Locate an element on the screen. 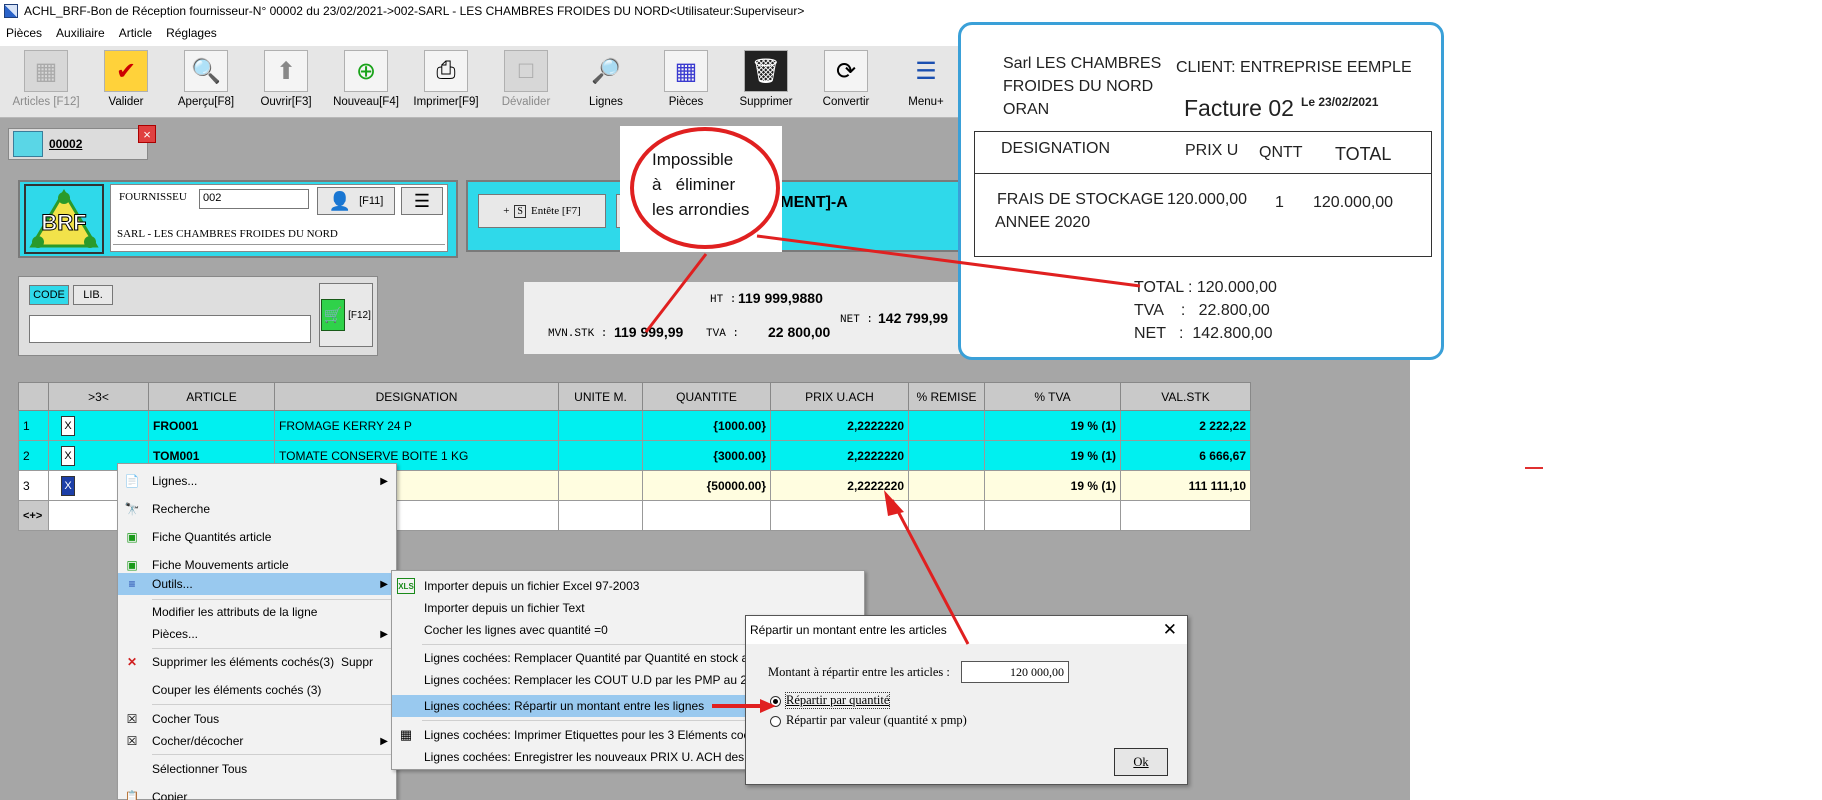  arrow-to-prix is located at coordinates (930, 572).